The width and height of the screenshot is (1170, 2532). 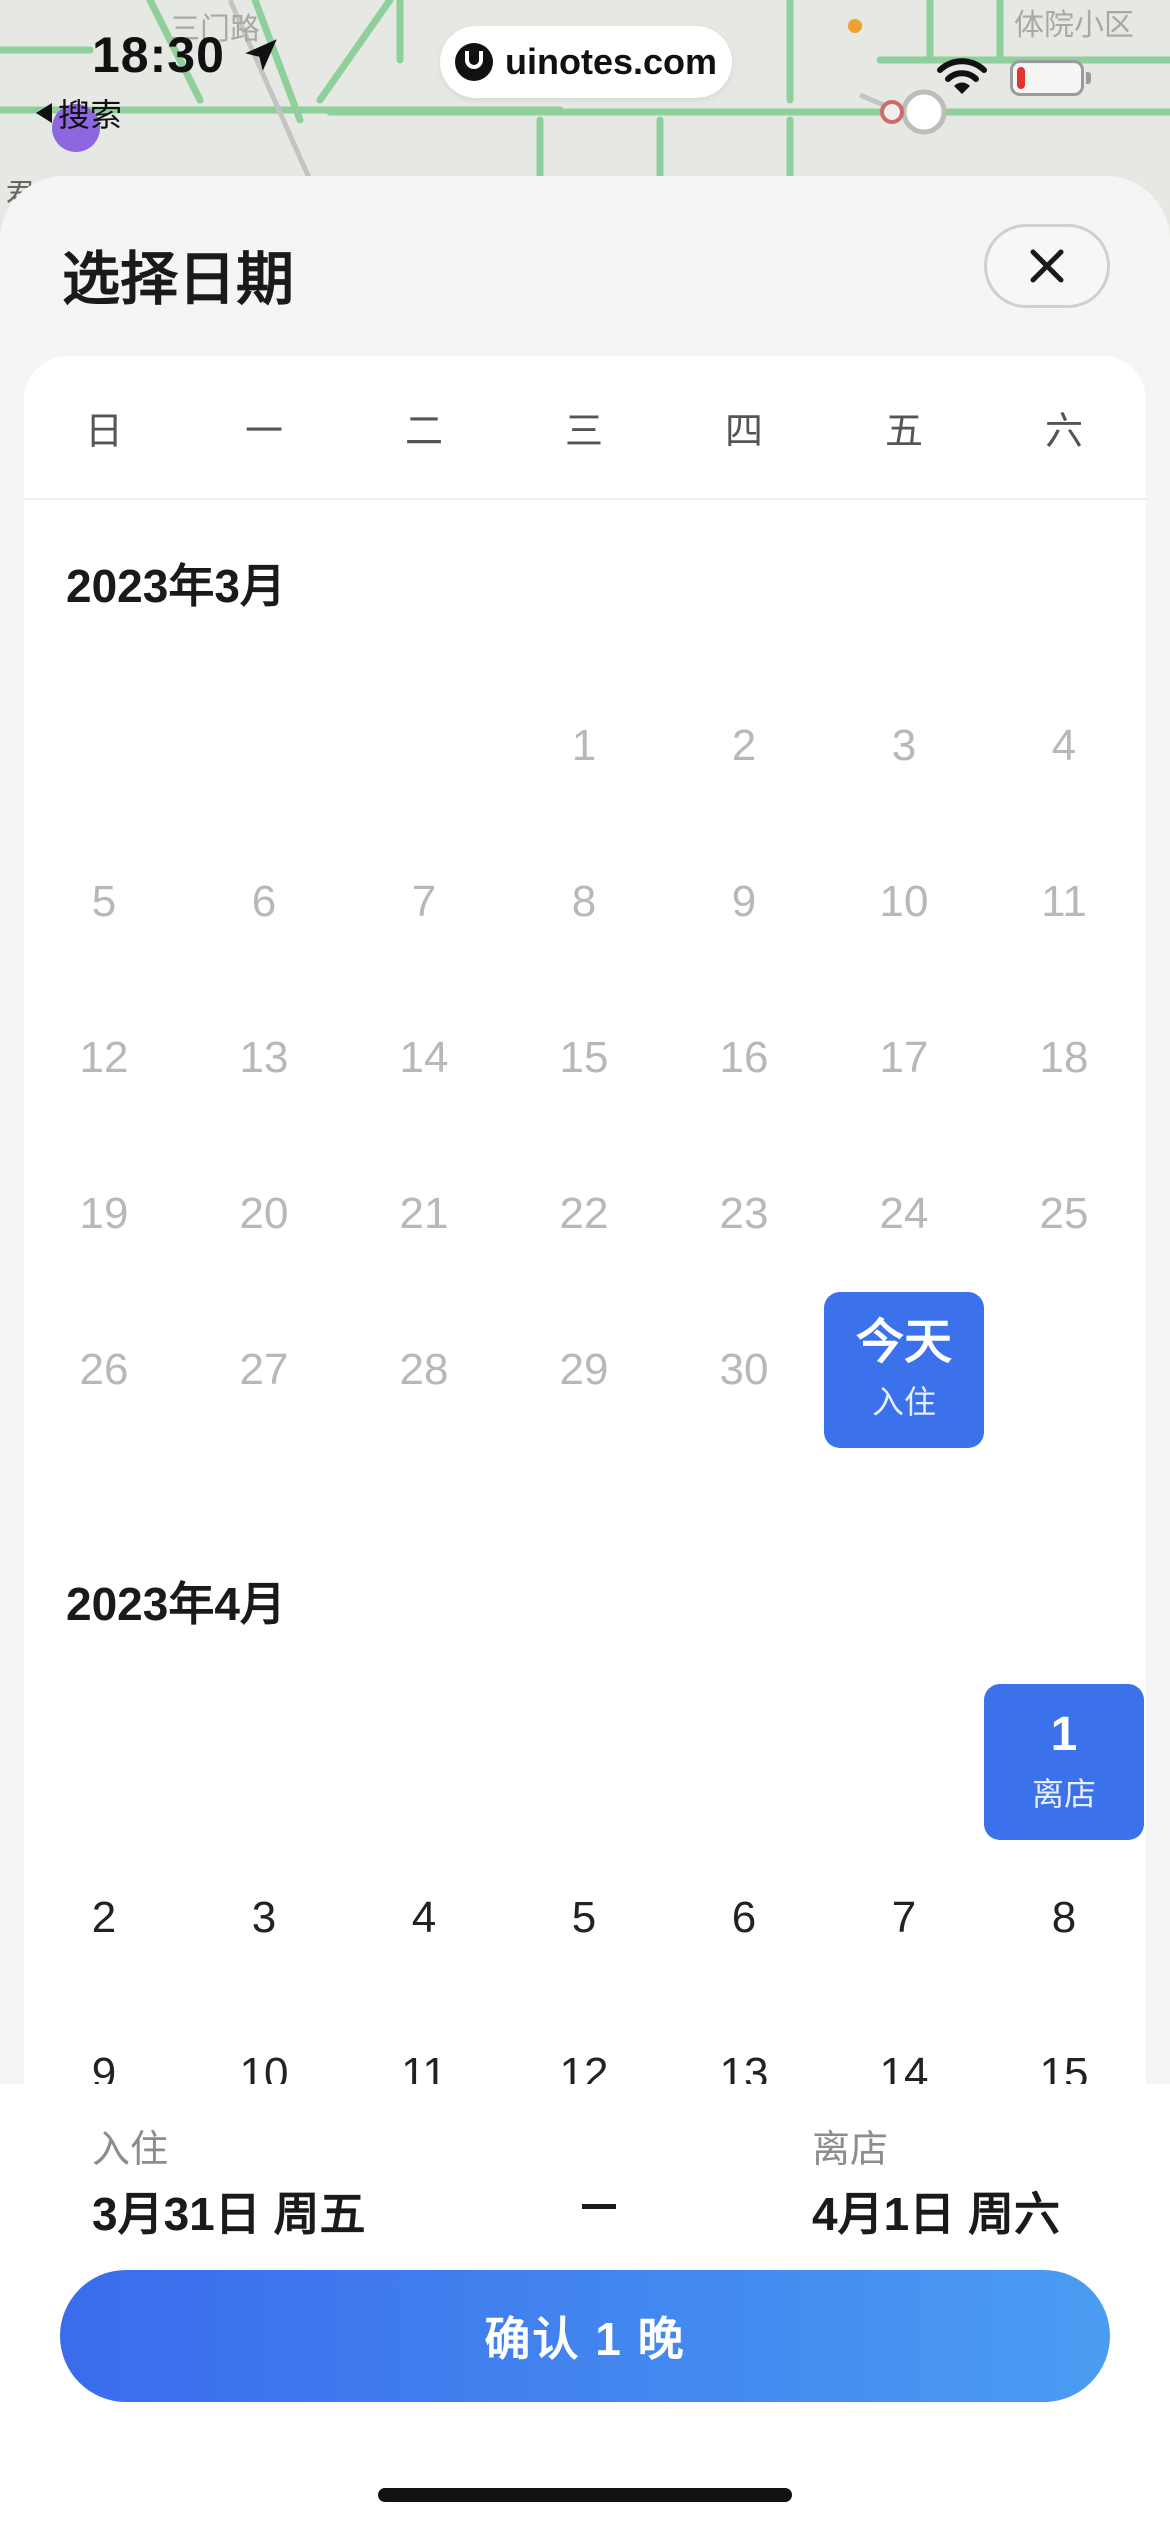 I want to click on calendar-day: 22, so click(x=584, y=1214).